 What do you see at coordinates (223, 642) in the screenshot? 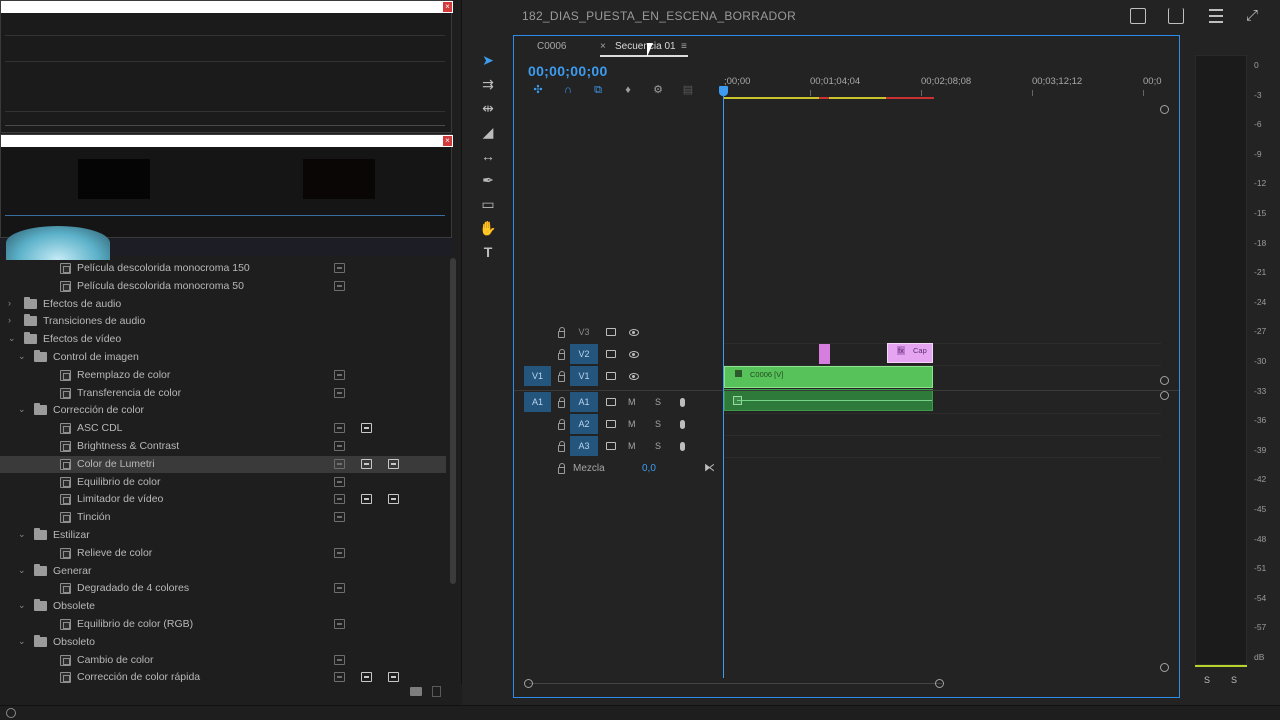
I see `effects-folder: ⌄ Obsoleto` at bounding box center [223, 642].